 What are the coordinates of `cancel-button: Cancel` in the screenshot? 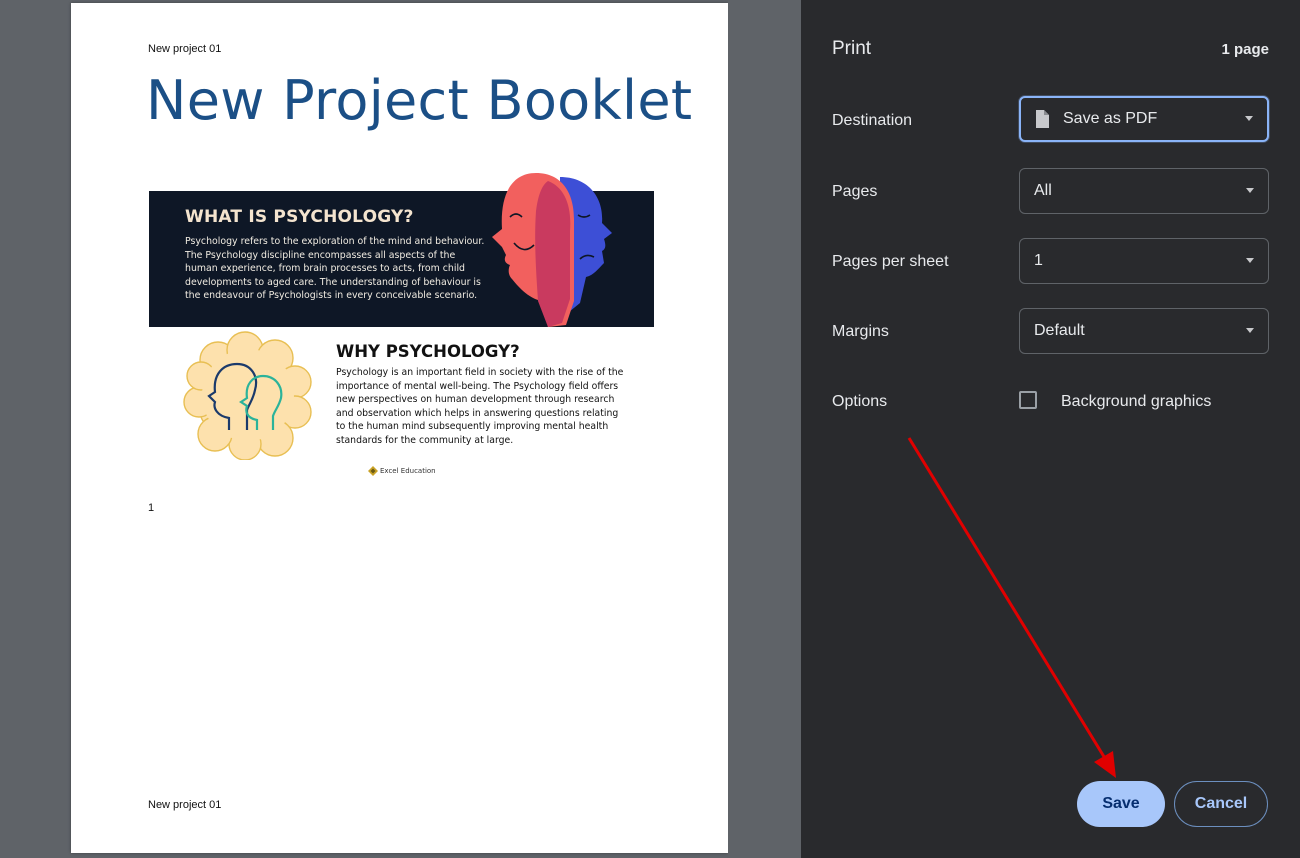 It's located at (1221, 804).